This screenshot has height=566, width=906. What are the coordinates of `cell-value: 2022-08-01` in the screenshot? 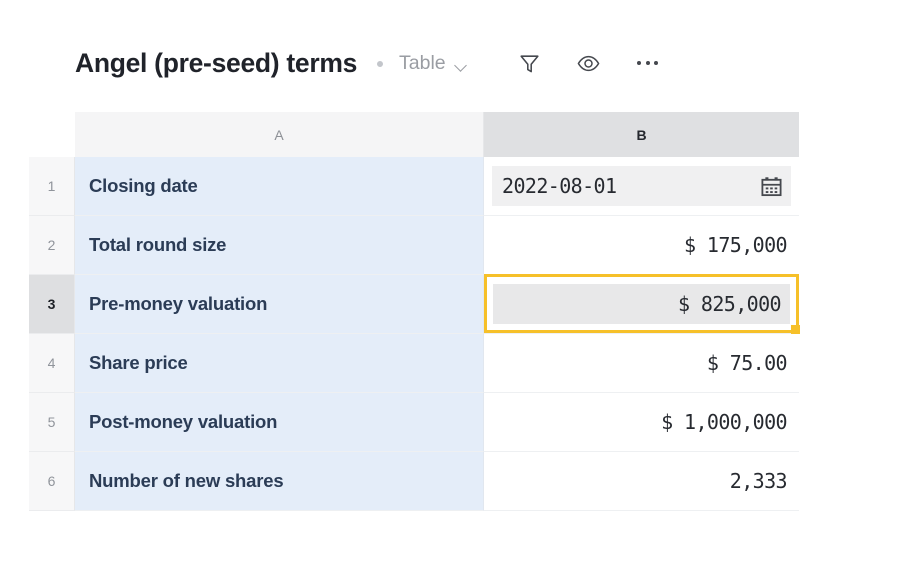 It's located at (559, 186).